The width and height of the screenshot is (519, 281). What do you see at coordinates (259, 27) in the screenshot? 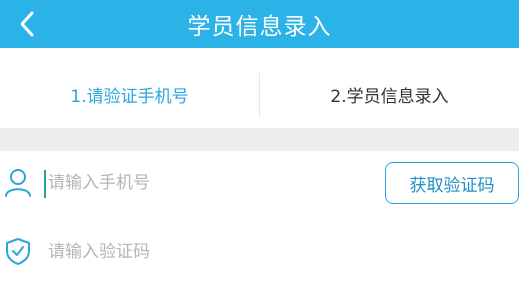
I see `page-title: 学员信息录入` at bounding box center [259, 27].